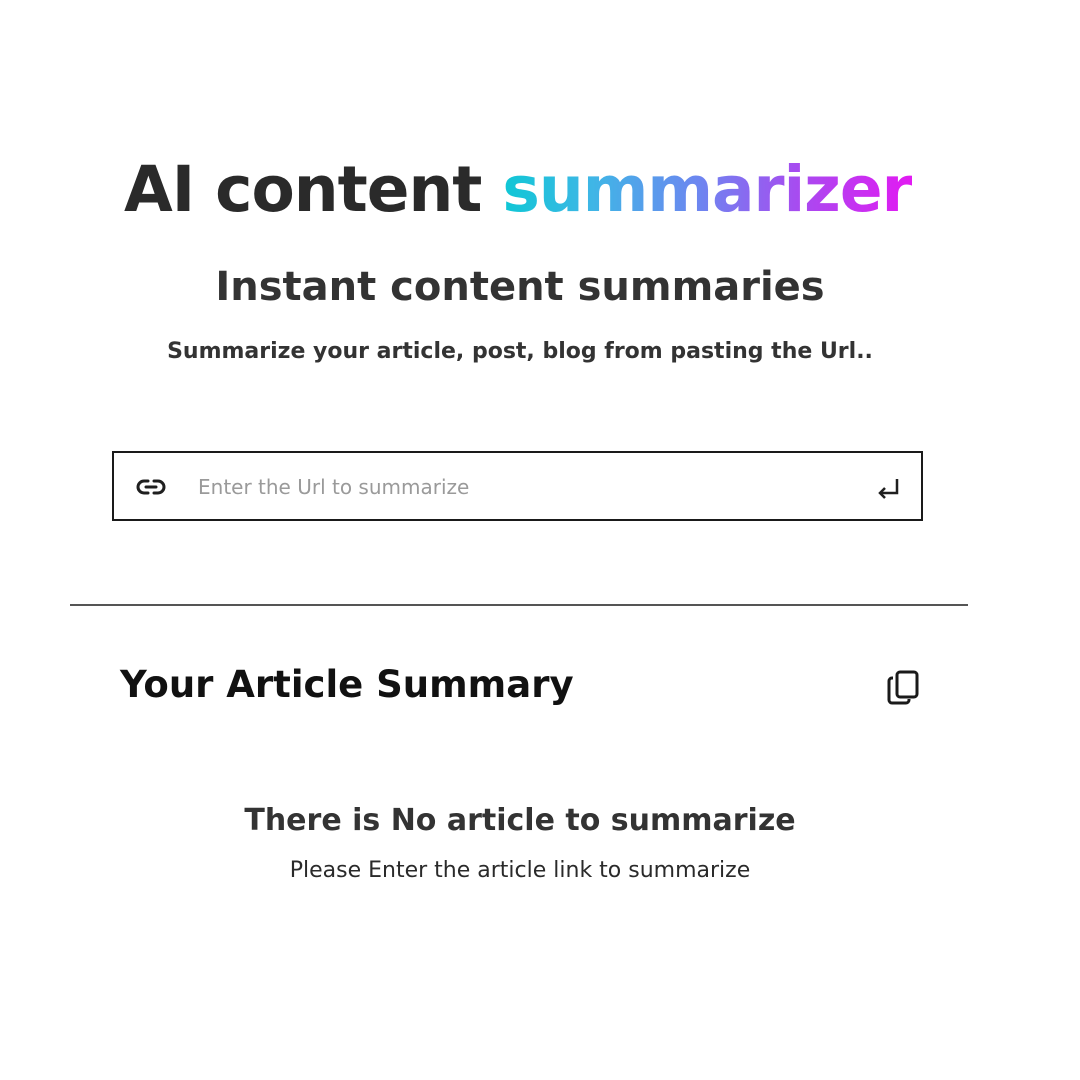  What do you see at coordinates (347, 684) in the screenshot?
I see `summary-heading: Your Article Summary` at bounding box center [347, 684].